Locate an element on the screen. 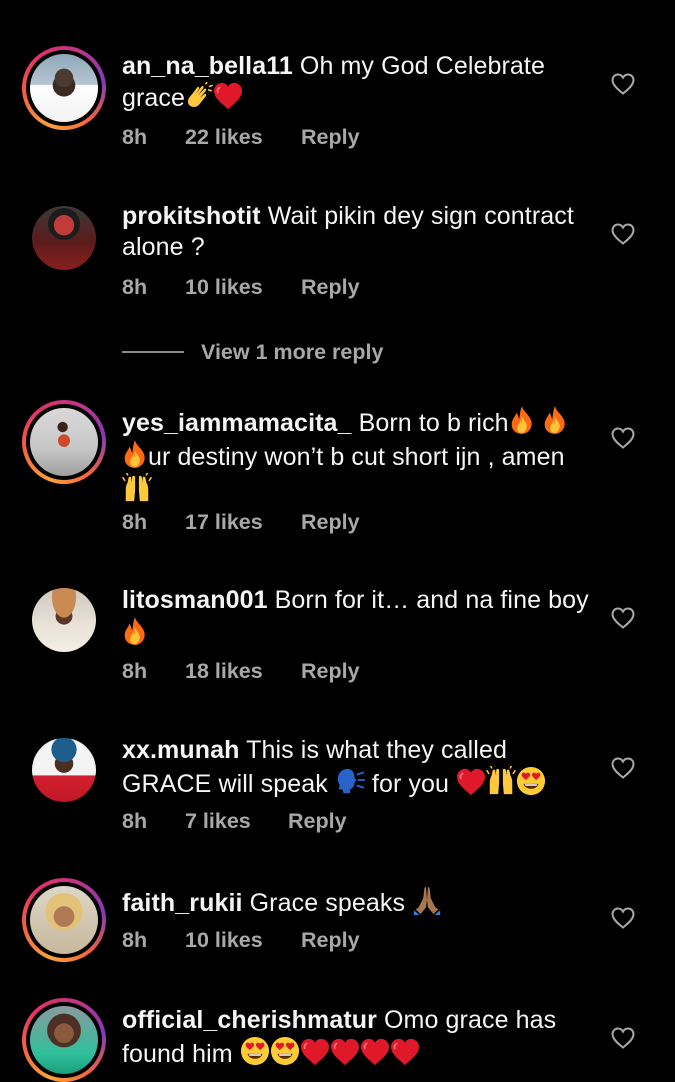 This screenshot has height=1082, width=675. comment-text: an_na_bella11 Oh my God Celebrate grace is located at coordinates (357, 82).